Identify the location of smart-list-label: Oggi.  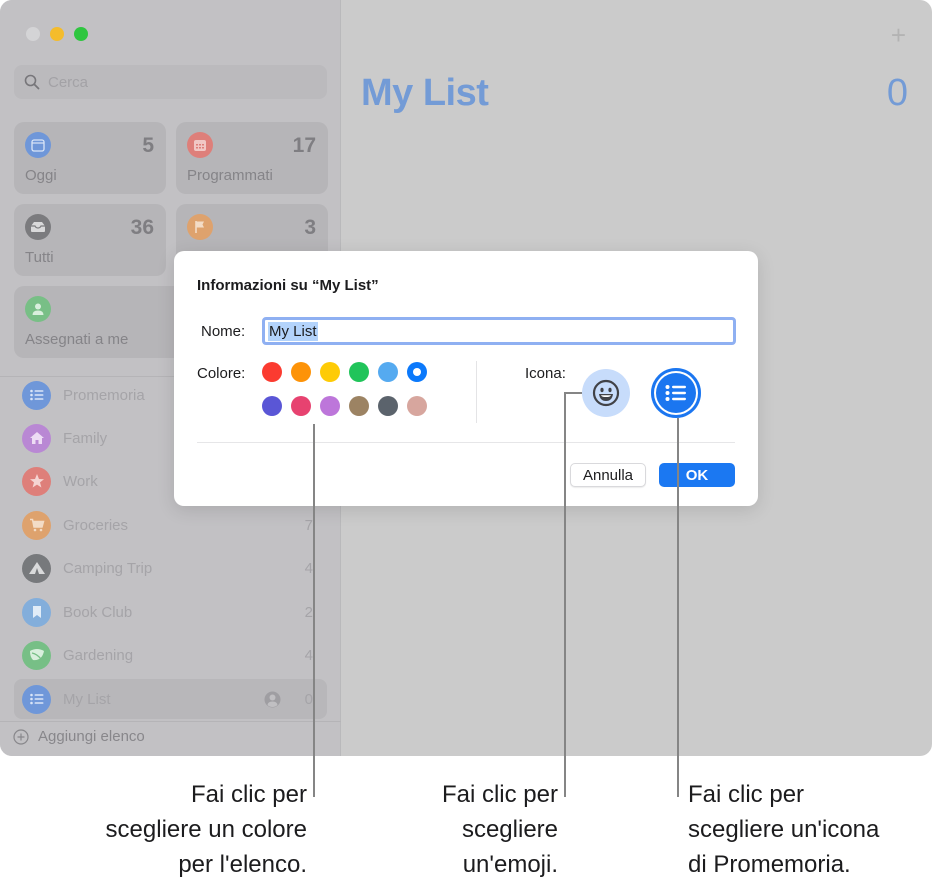
(41, 175).